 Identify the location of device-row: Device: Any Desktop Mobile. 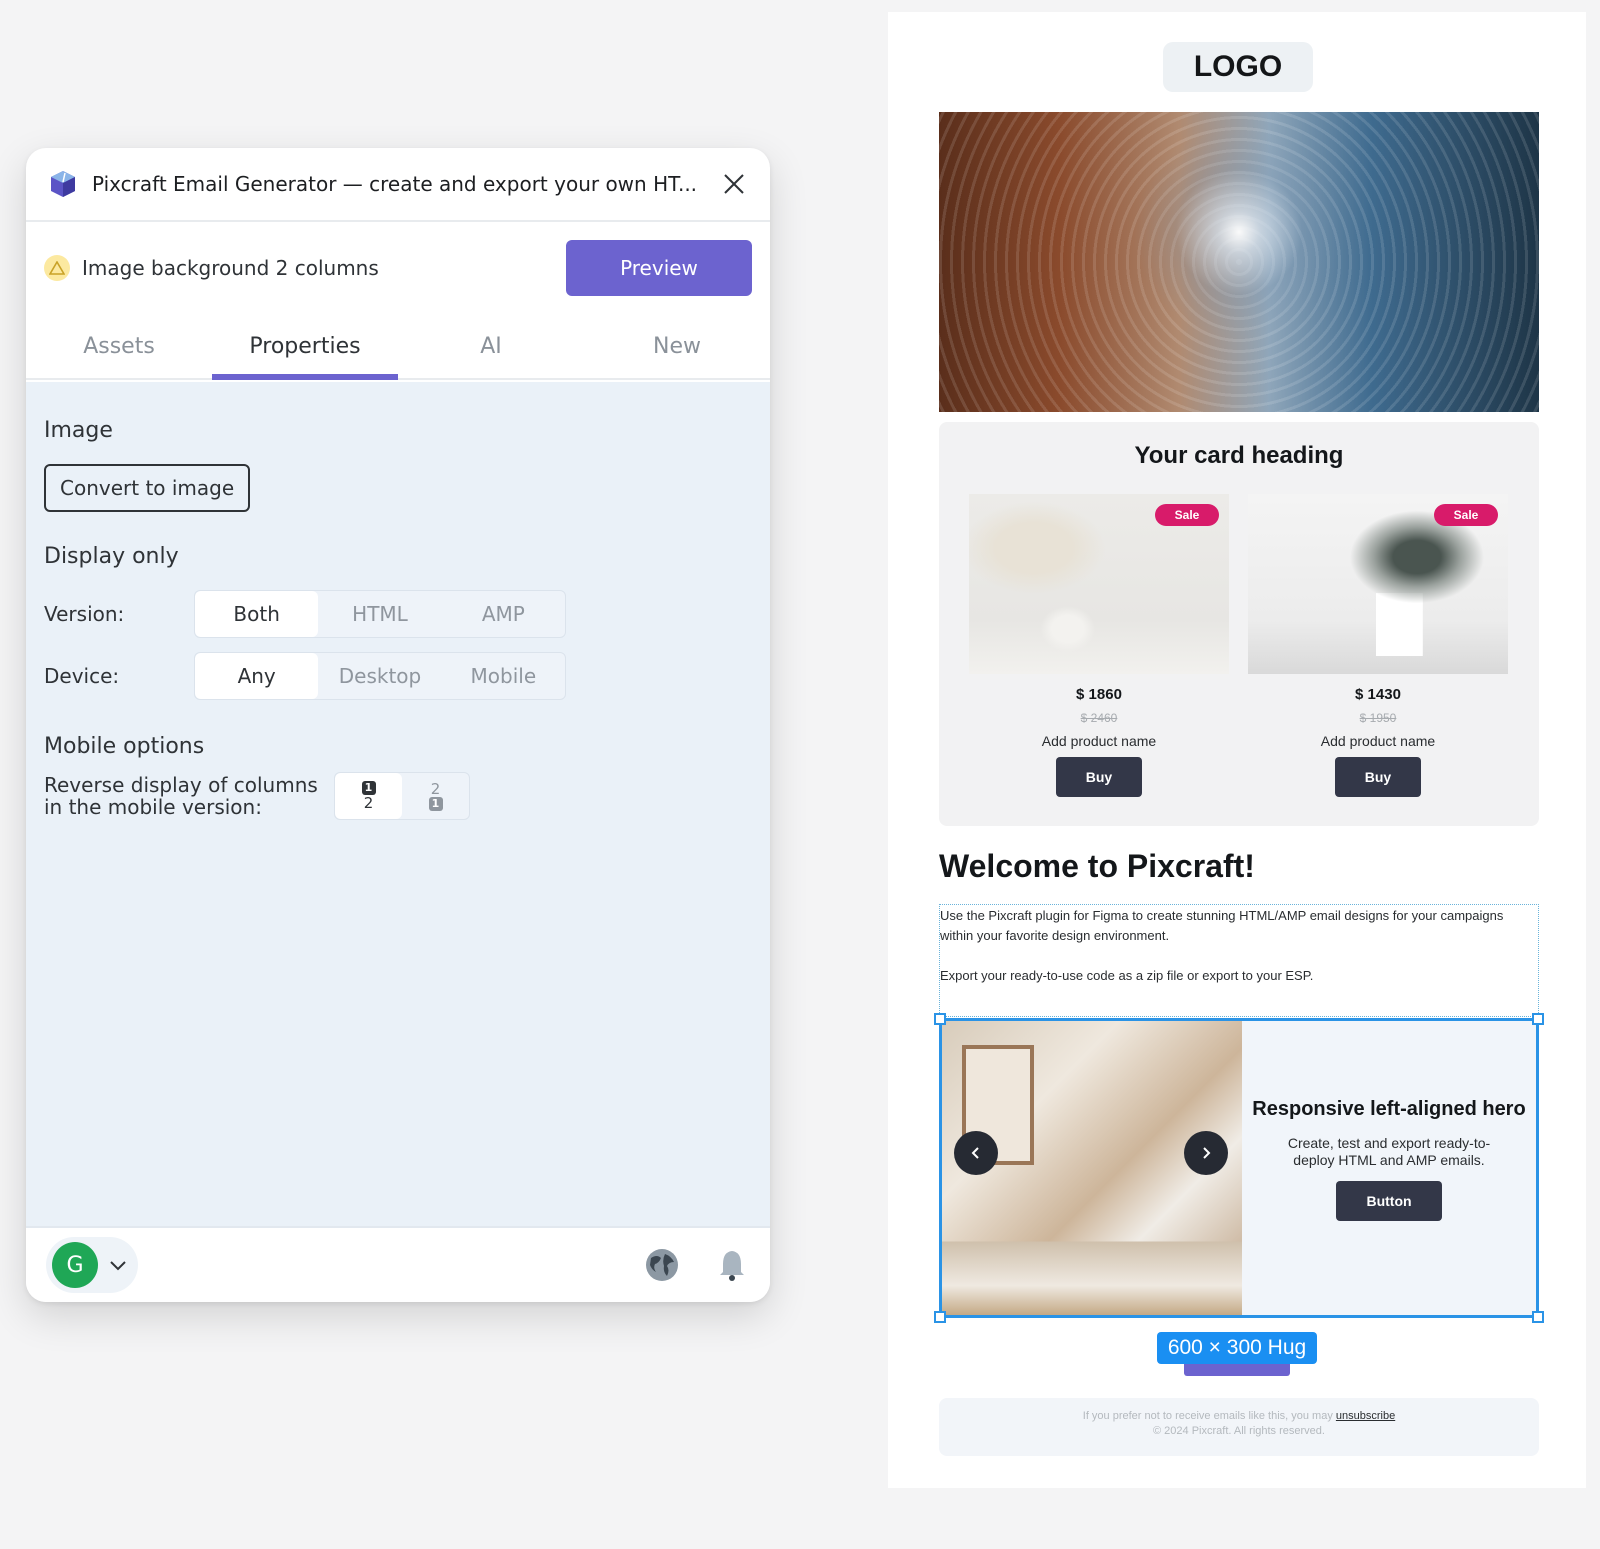
(305, 676).